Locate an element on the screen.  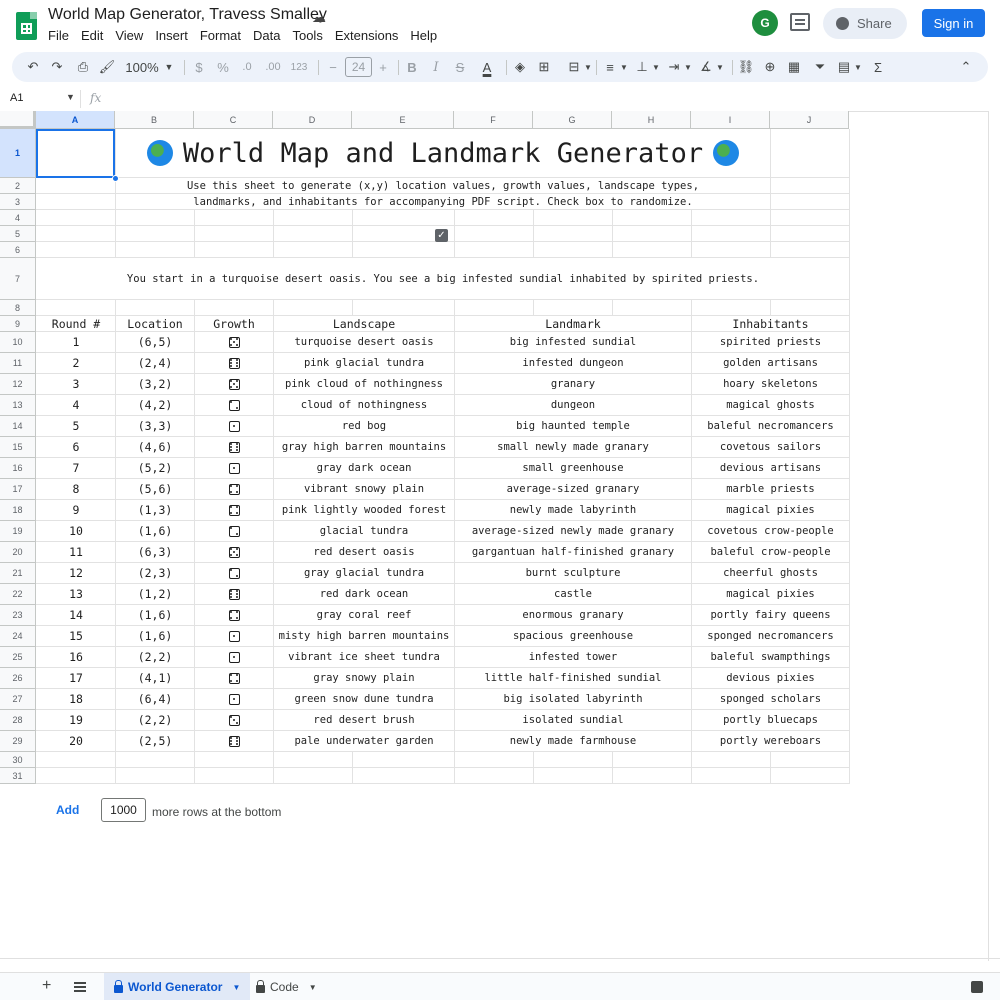
fill-handle is located at coordinates (115, 178).